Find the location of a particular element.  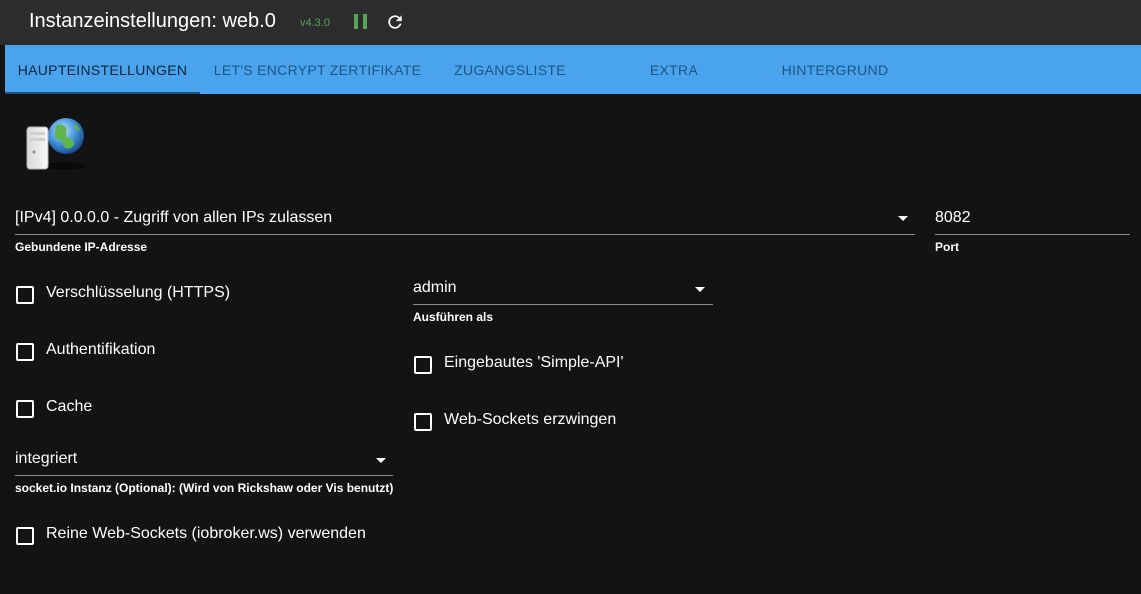

run-as-label: Ausführen als is located at coordinates (453, 317).